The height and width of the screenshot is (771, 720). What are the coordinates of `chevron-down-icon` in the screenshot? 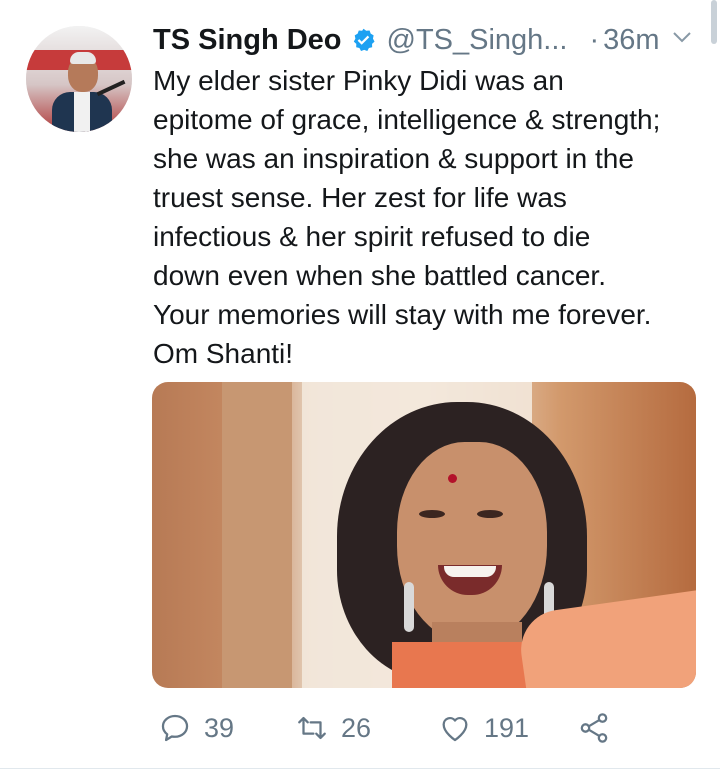 It's located at (682, 37).